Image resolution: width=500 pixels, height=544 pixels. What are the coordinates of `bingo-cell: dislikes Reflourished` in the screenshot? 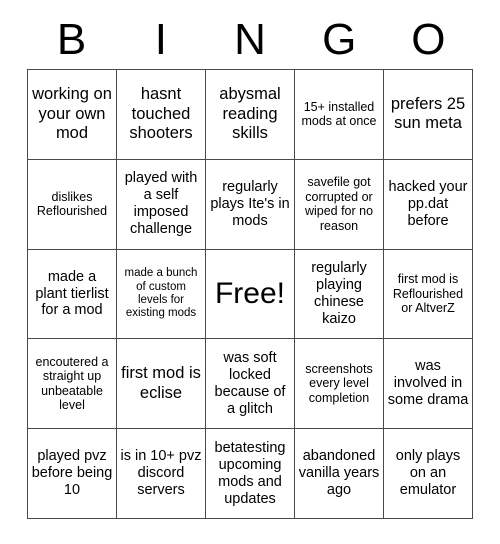 It's located at (72, 204).